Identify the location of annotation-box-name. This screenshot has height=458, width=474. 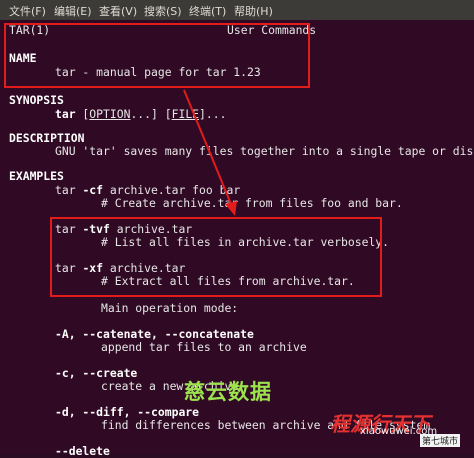
(157, 55).